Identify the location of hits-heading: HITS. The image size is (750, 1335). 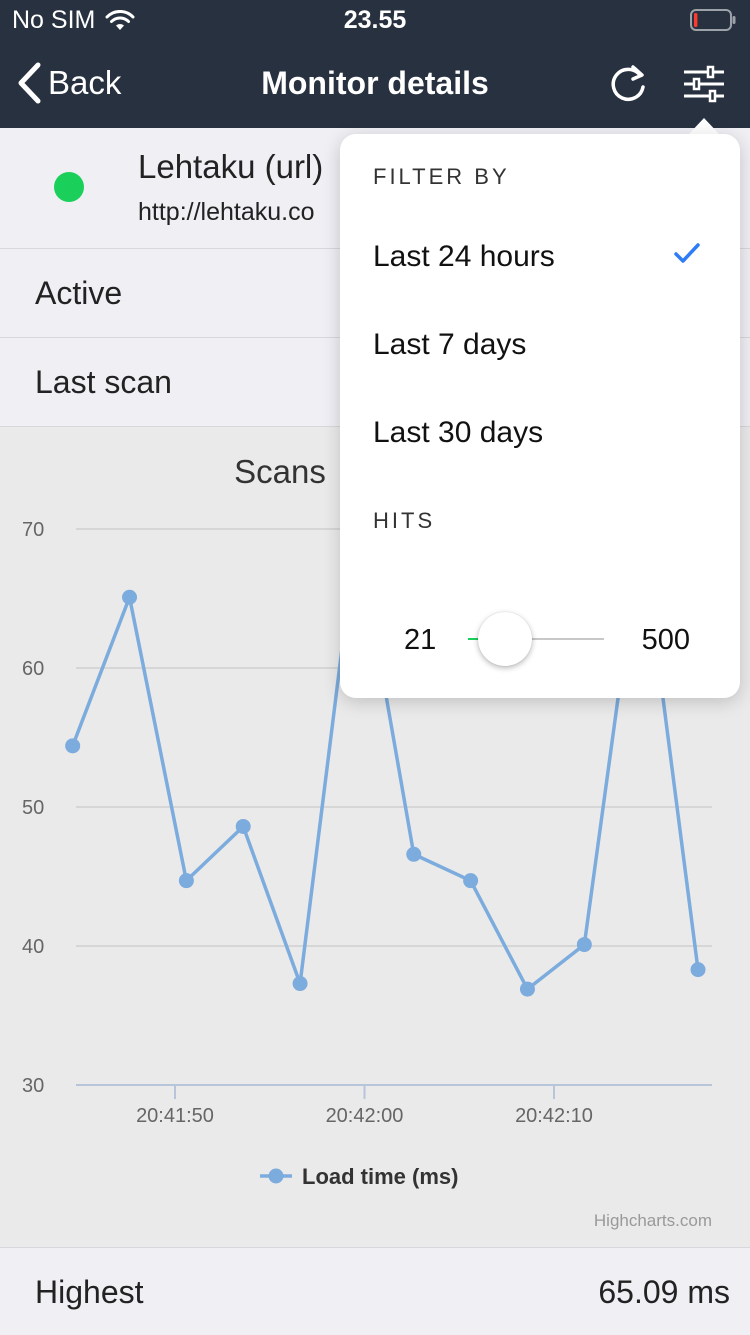
(404, 520).